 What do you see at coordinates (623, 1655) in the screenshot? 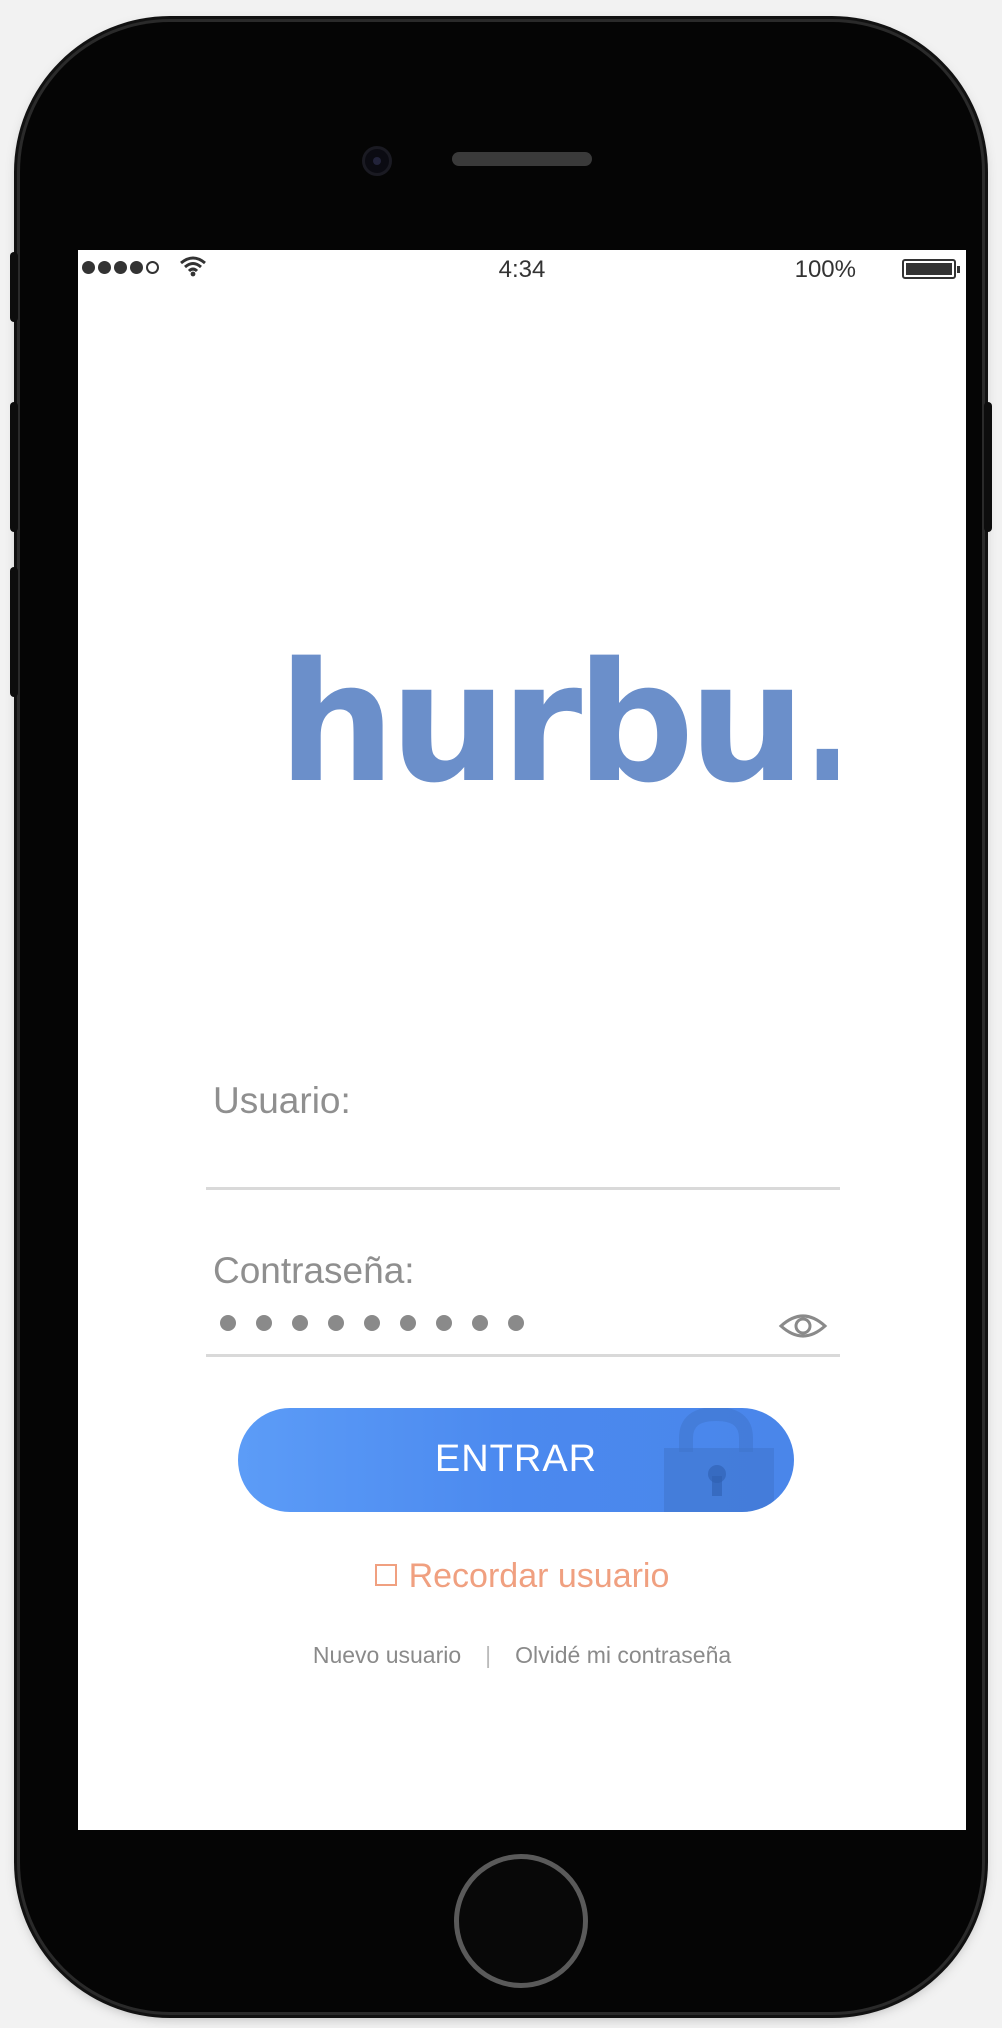
I see `forgot-password-link: Olvidé mi contraseña` at bounding box center [623, 1655].